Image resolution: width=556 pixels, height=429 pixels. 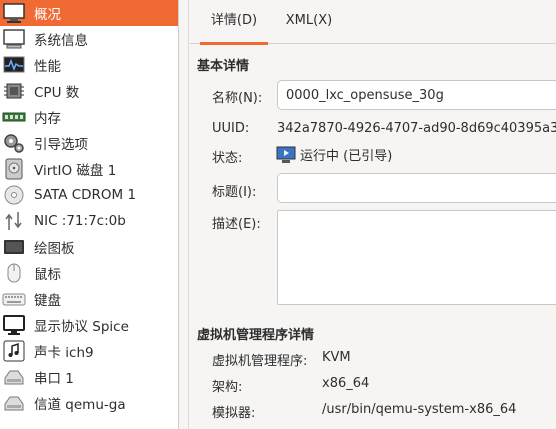 I want to click on name-label: 名称(N):, so click(x=237, y=98).